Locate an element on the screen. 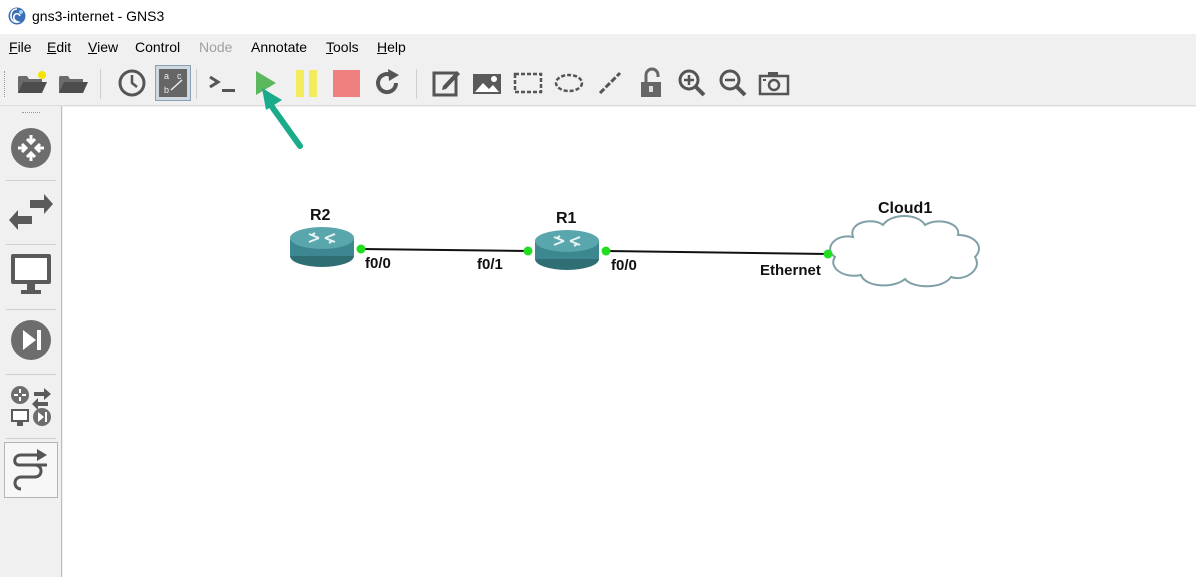  snapshot-button is located at coordinates (132, 83).